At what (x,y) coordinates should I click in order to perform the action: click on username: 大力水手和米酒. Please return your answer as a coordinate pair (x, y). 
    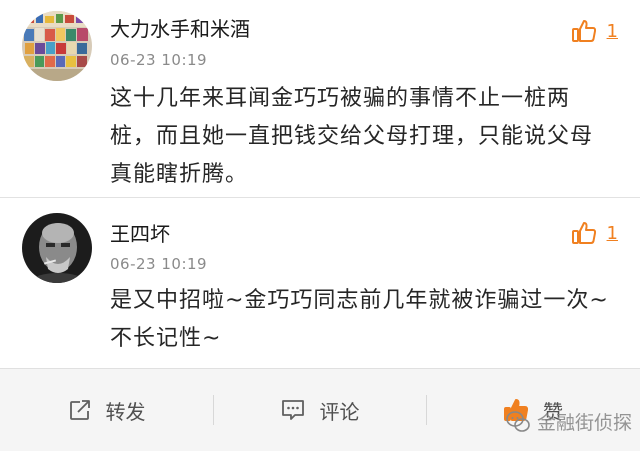
    Looking at the image, I should click on (180, 27).